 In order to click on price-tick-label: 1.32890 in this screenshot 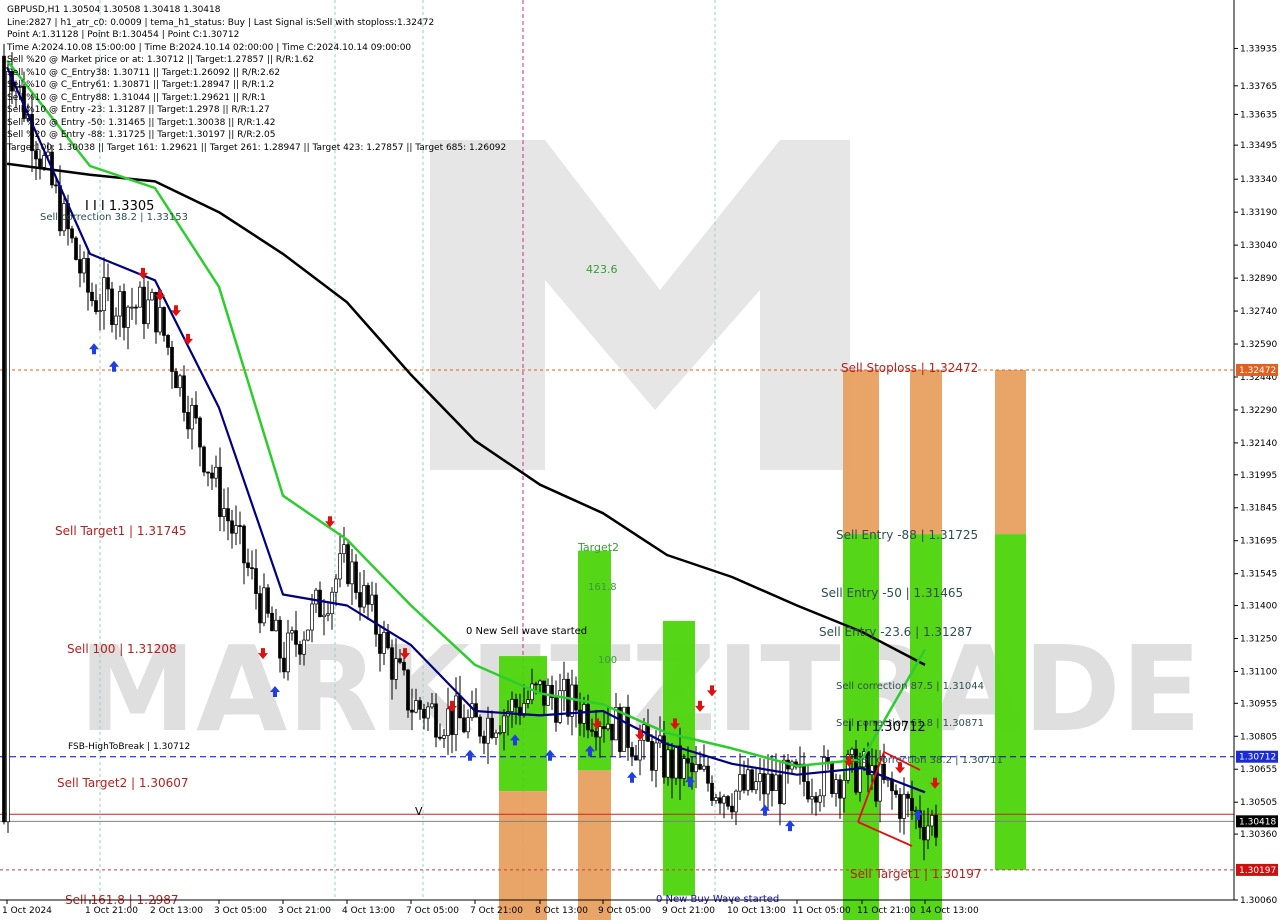, I will do `click(1258, 279)`.